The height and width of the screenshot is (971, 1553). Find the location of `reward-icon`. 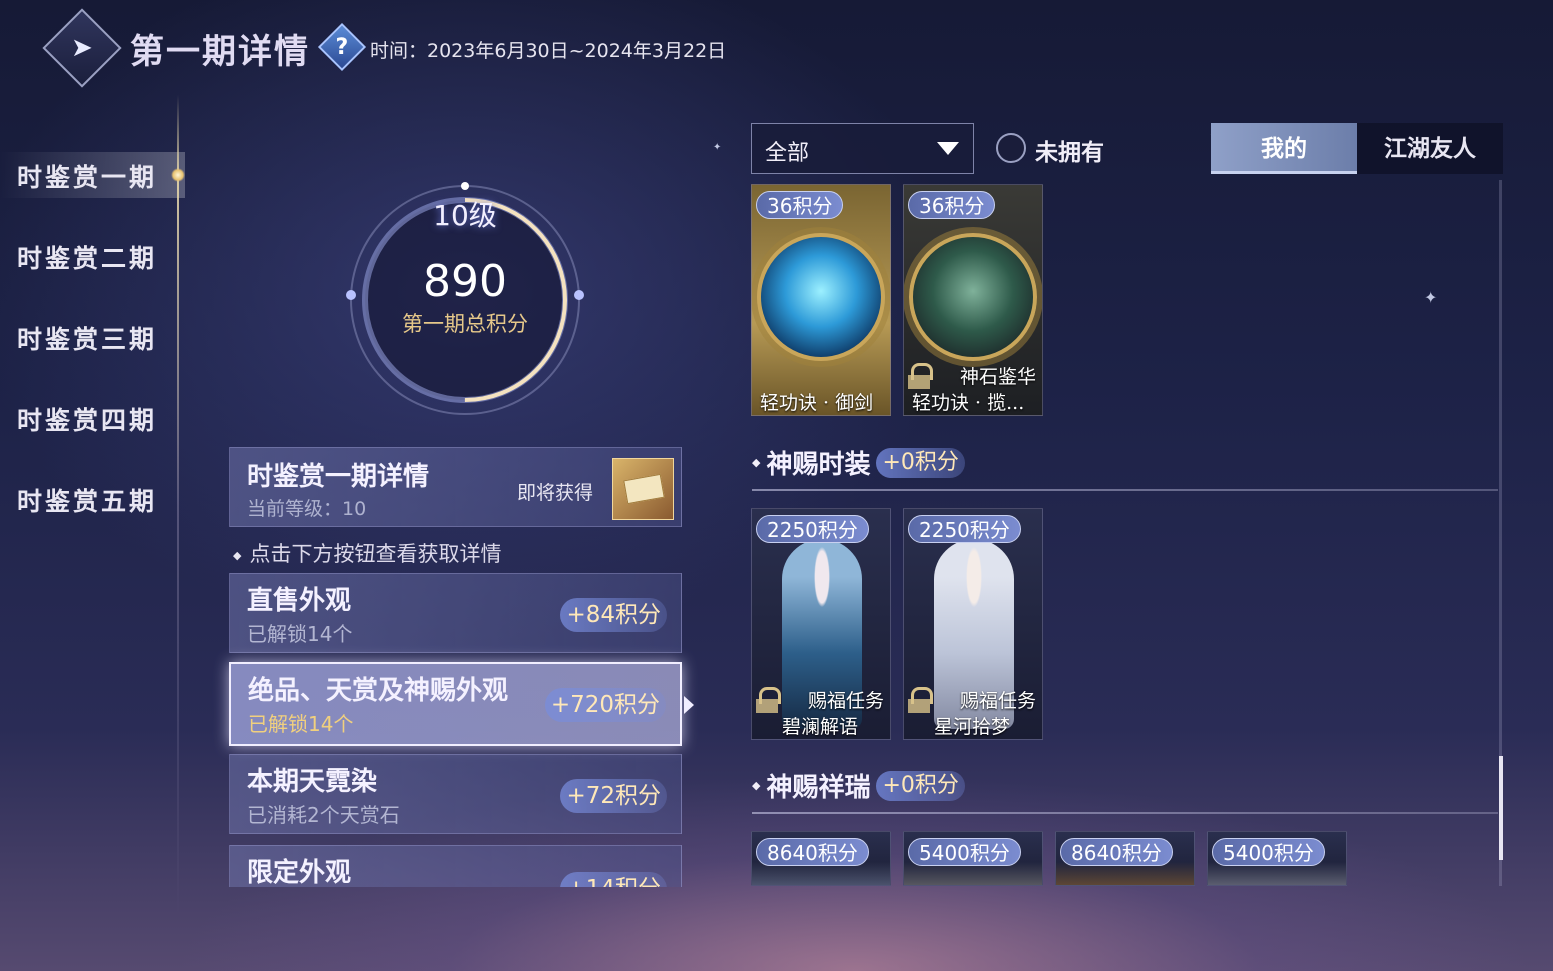

reward-icon is located at coordinates (643, 489).